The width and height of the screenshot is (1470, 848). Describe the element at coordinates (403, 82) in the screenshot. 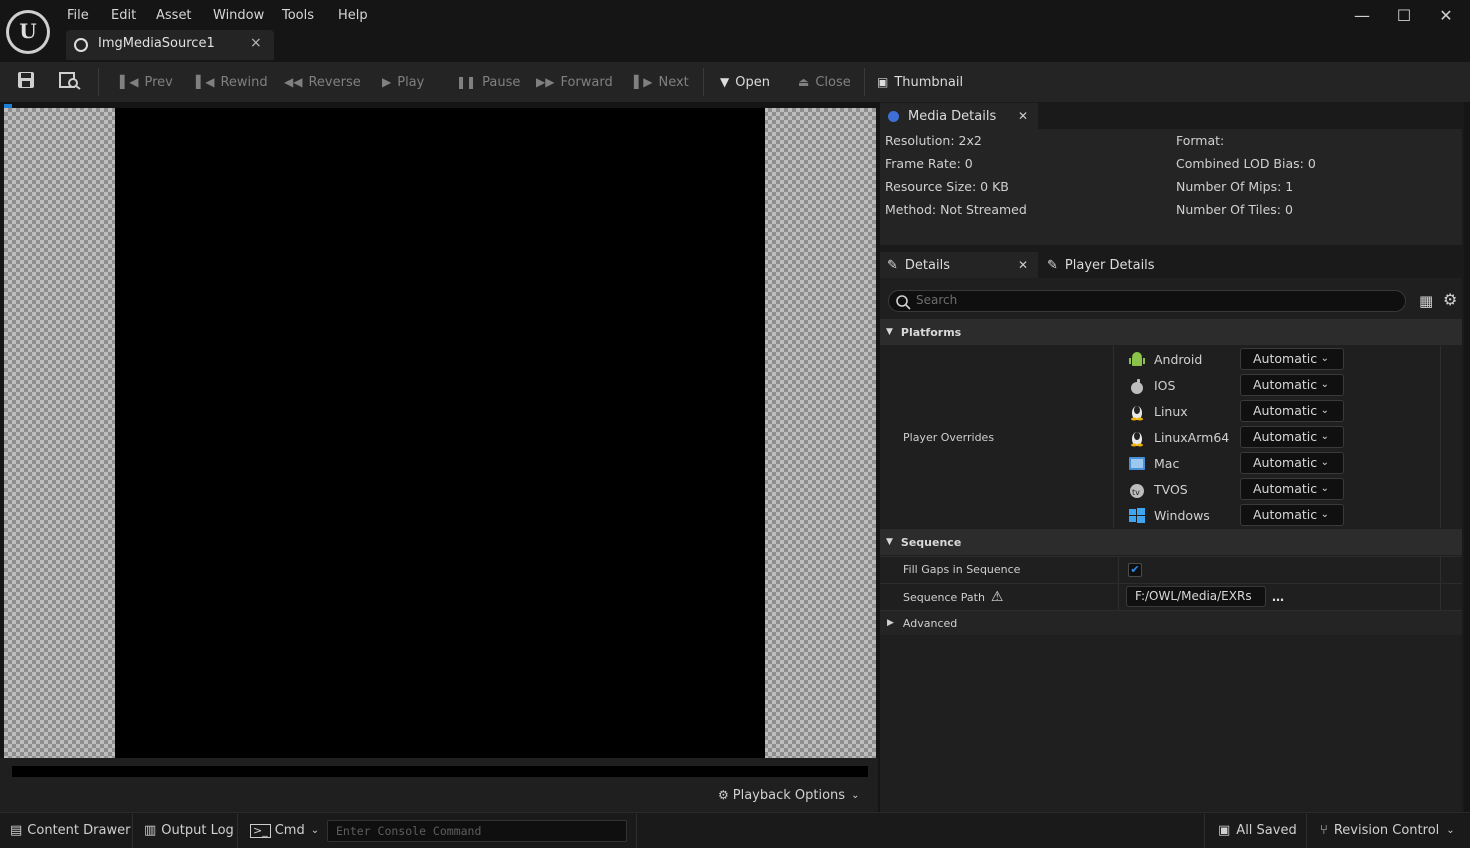

I see `play-button: ▶ Play` at that location.